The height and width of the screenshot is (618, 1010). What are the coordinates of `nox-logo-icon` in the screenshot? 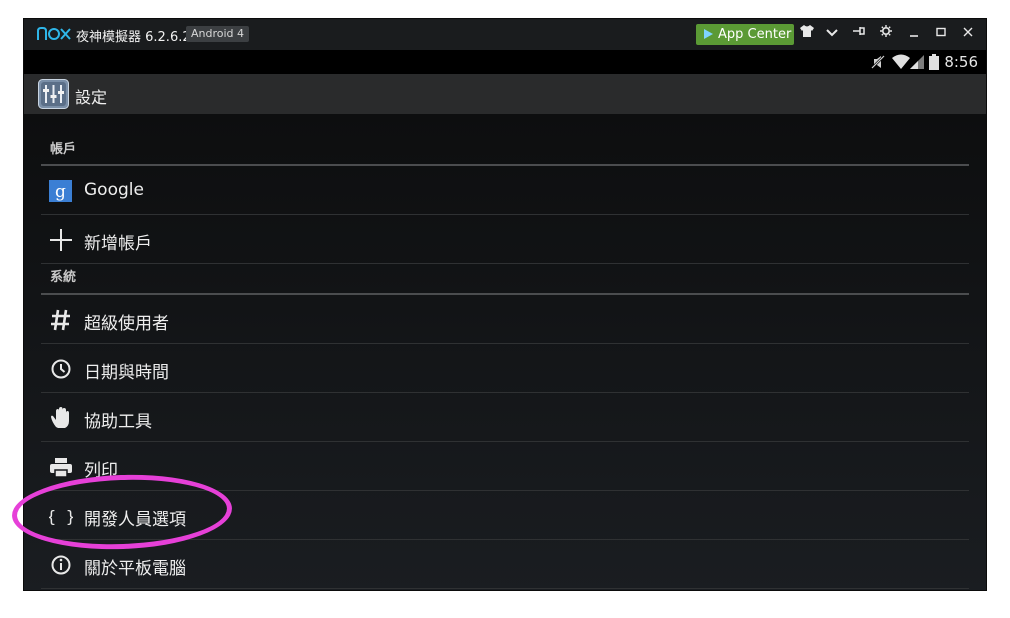 It's located at (54, 33).